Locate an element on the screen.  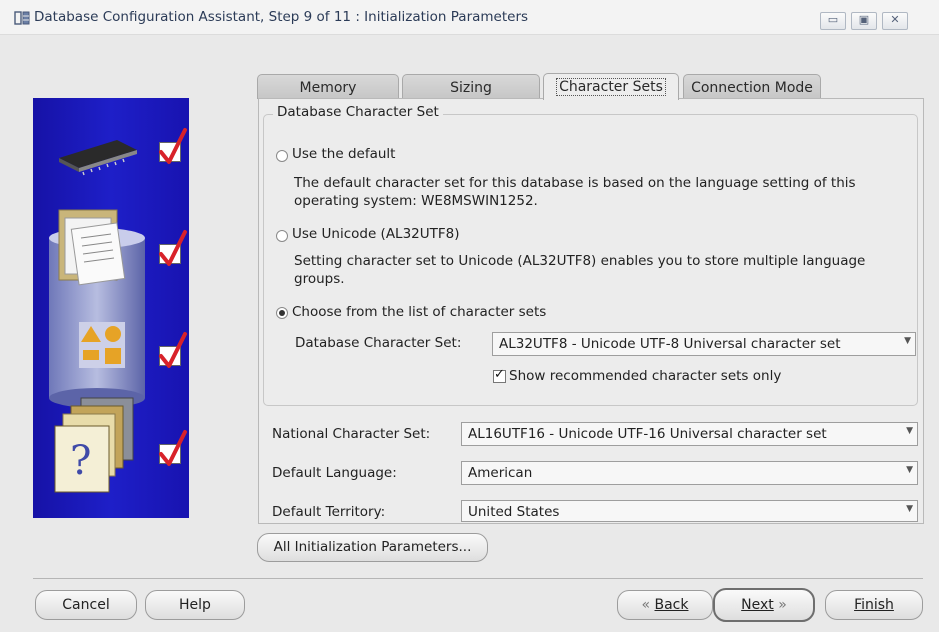
show-recommended-checkbox is located at coordinates (499, 375).